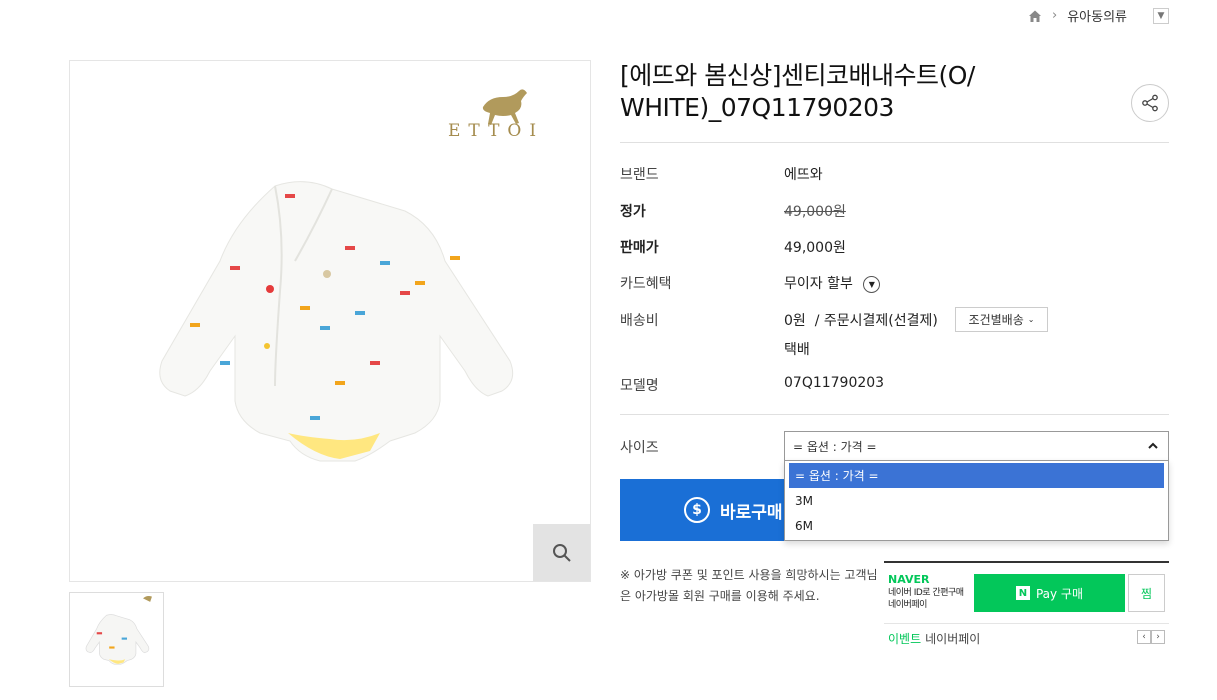 The height and width of the screenshot is (700, 1217). Describe the element at coordinates (1031, 319) in the screenshot. I see `chevron-down-icon: ⌄` at that location.